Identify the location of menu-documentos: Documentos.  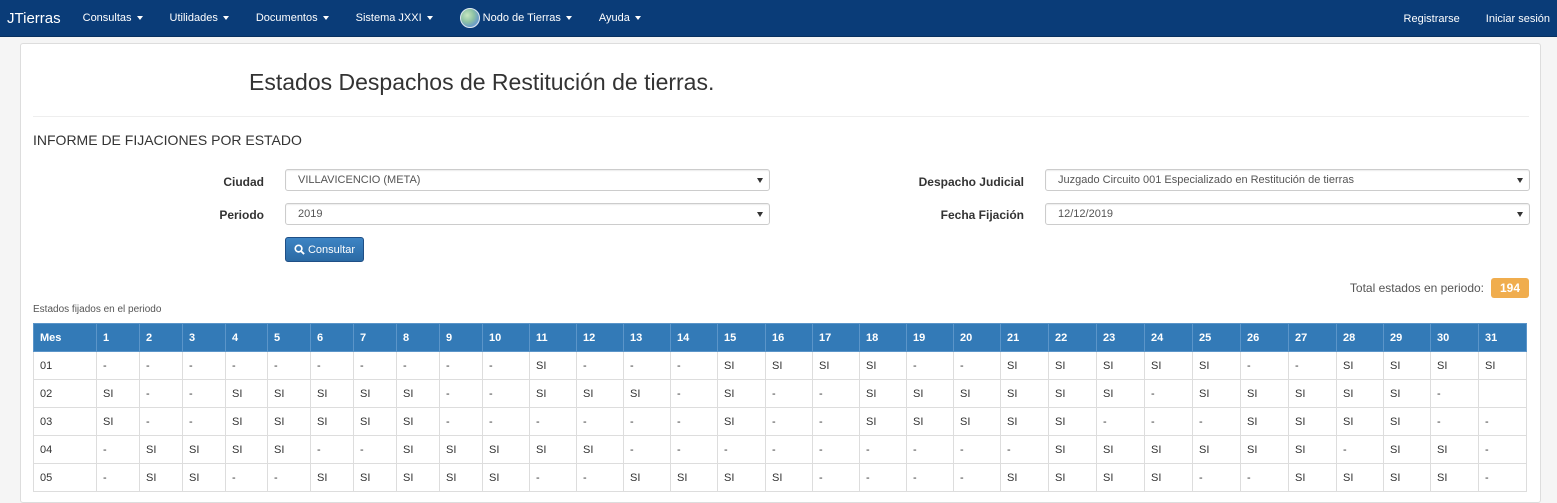
(292, 18).